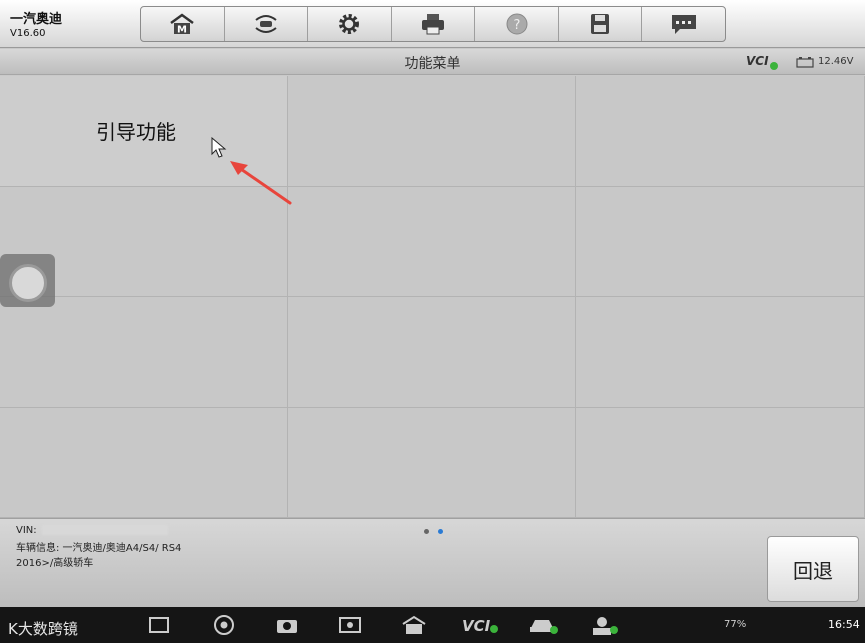 The width and height of the screenshot is (865, 643). I want to click on vehicle-swap-icon, so click(266, 24).